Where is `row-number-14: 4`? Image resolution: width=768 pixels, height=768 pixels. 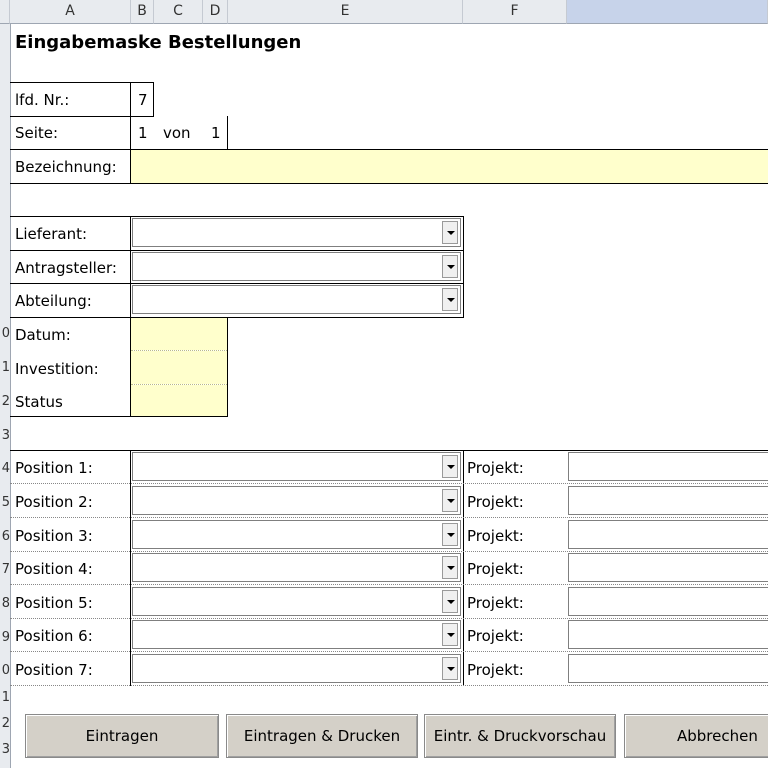
row-number-14: 4 is located at coordinates (5, 469).